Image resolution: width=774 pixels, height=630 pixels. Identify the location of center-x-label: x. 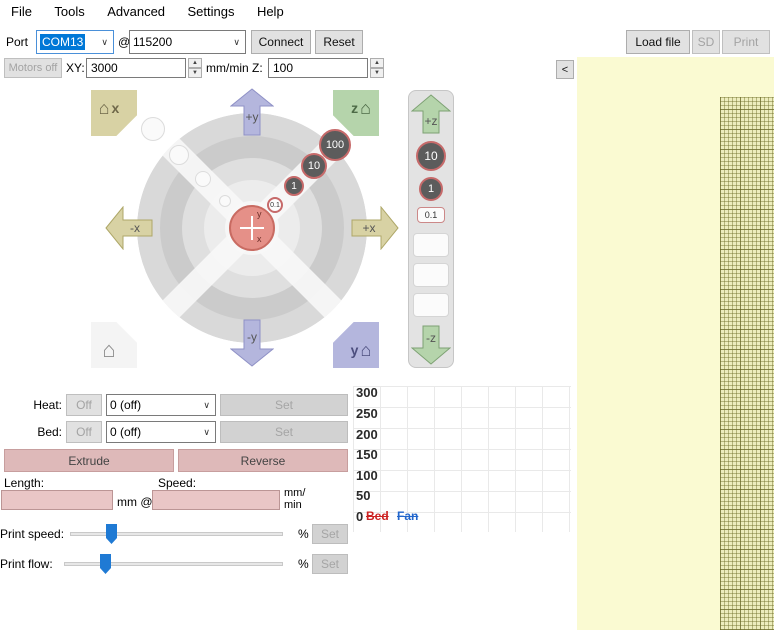
(259, 239).